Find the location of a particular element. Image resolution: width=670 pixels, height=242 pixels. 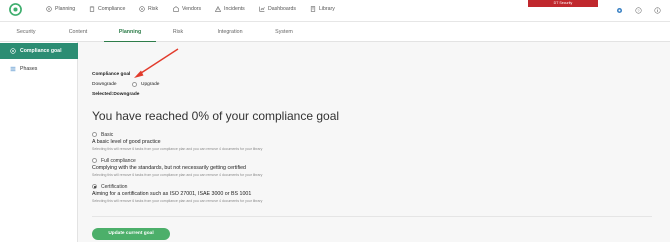

nav-item-library: Library is located at coordinates (322, 9).